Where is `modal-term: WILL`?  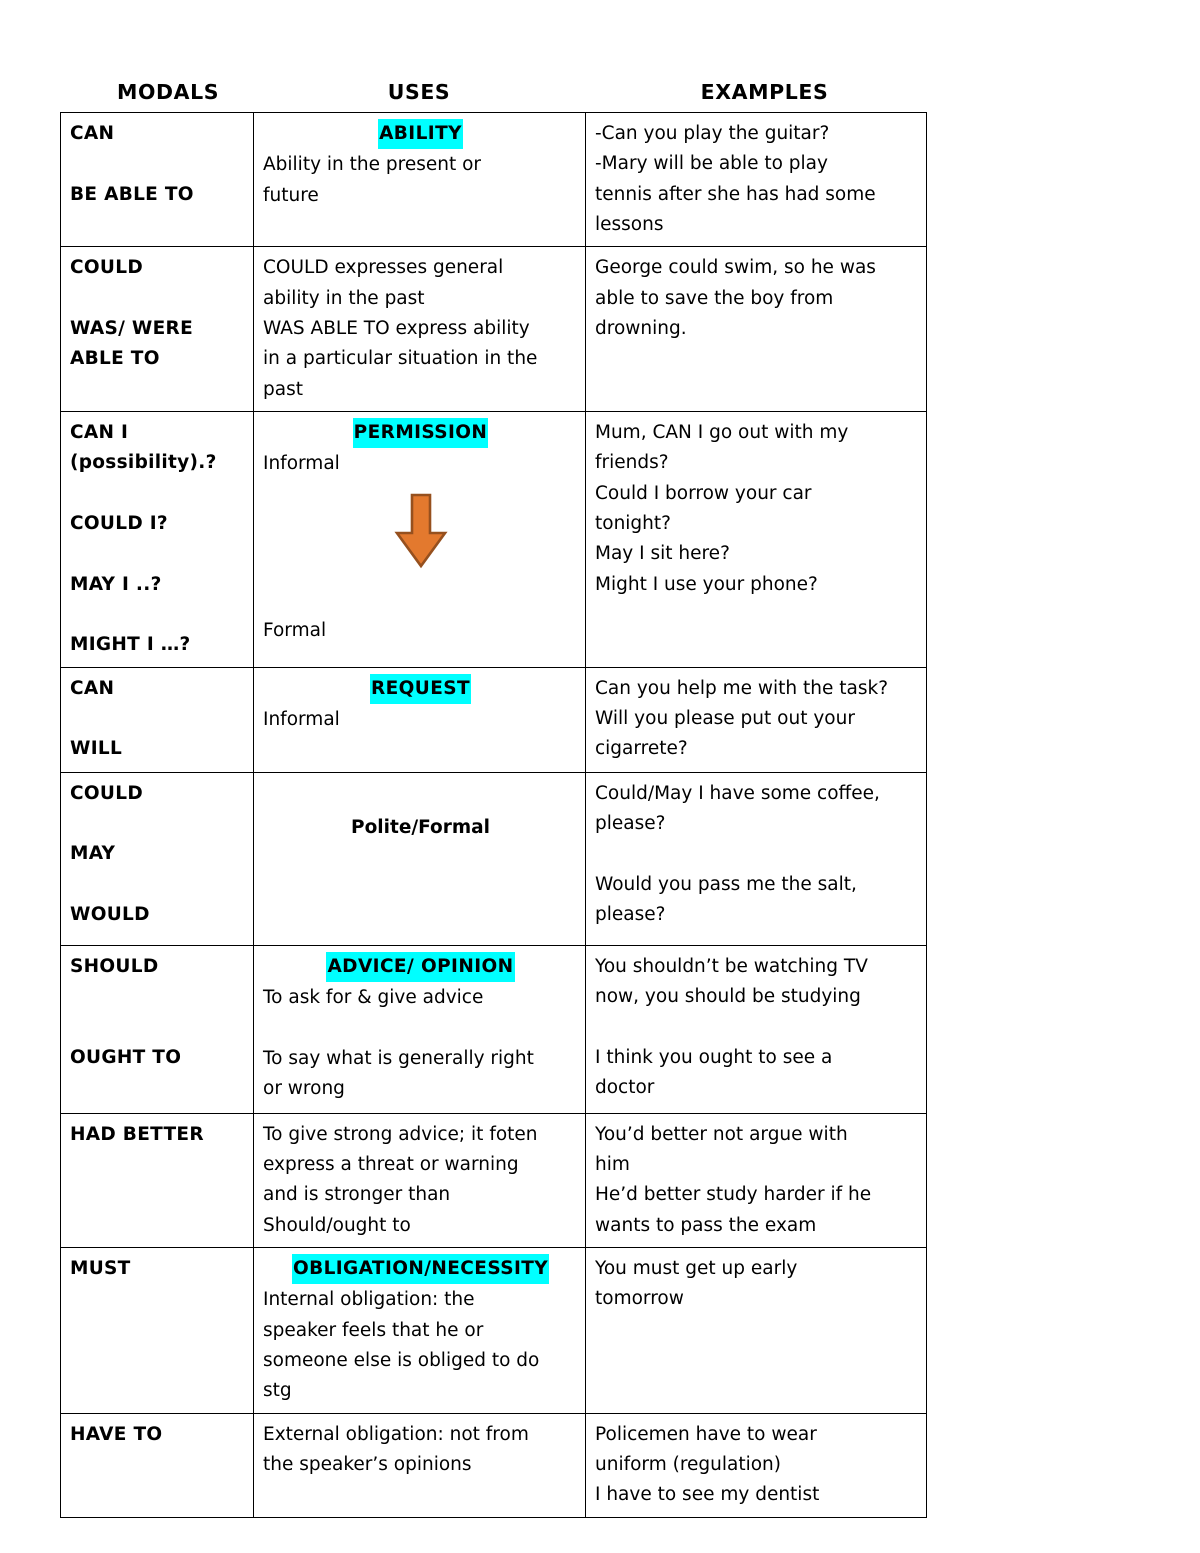 modal-term: WILL is located at coordinates (96, 749).